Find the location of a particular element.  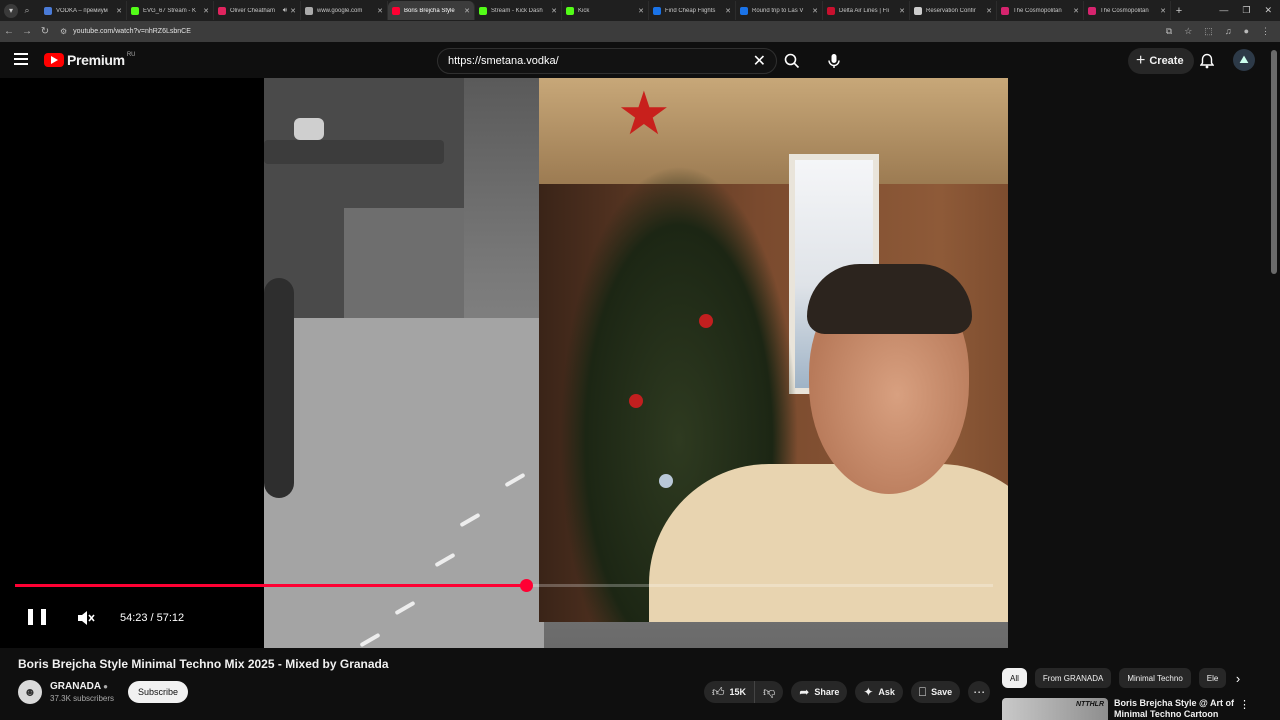

channel-avatar: ☻ is located at coordinates (30, 692).